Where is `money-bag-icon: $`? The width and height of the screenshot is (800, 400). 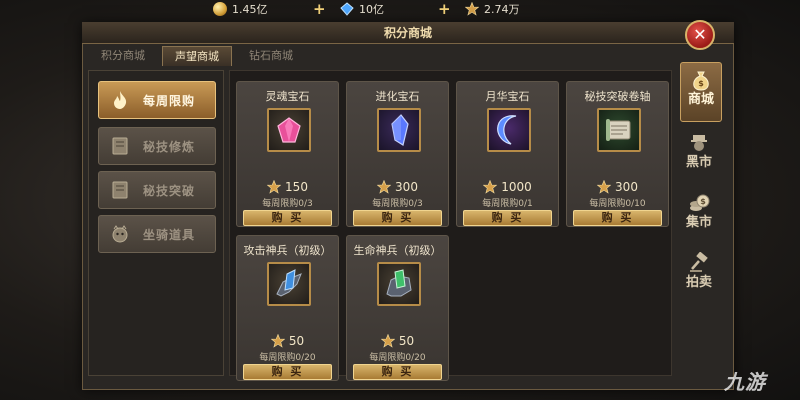
money-bag-icon: $ is located at coordinates (701, 80).